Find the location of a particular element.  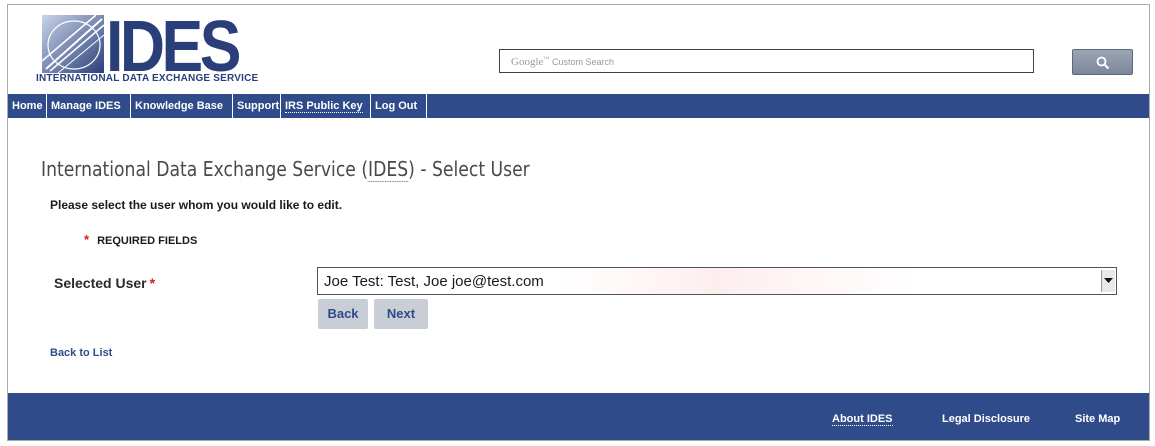

next-button: Next is located at coordinates (401, 314).